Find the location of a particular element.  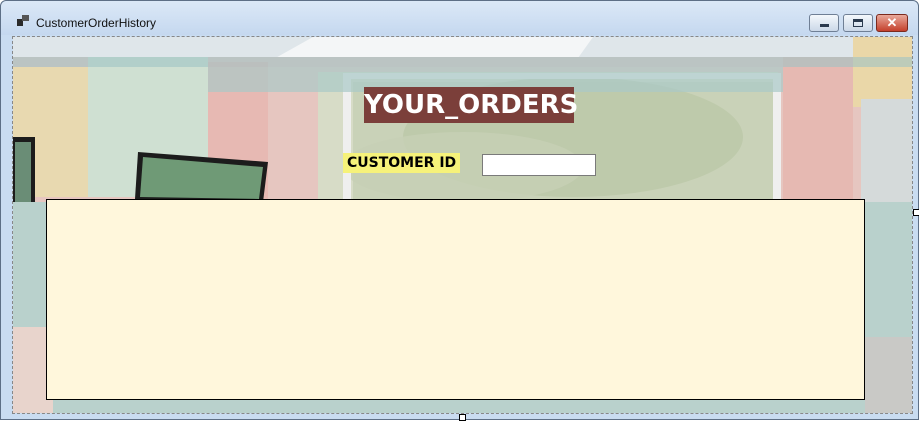

close-icon: ✕ is located at coordinates (892, 22).